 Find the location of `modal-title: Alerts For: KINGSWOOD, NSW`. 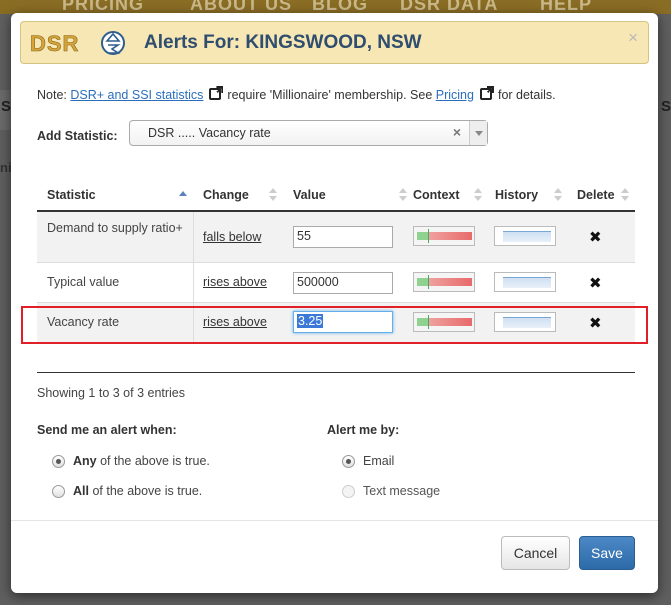

modal-title: Alerts For: KINGSWOOD, NSW is located at coordinates (283, 42).